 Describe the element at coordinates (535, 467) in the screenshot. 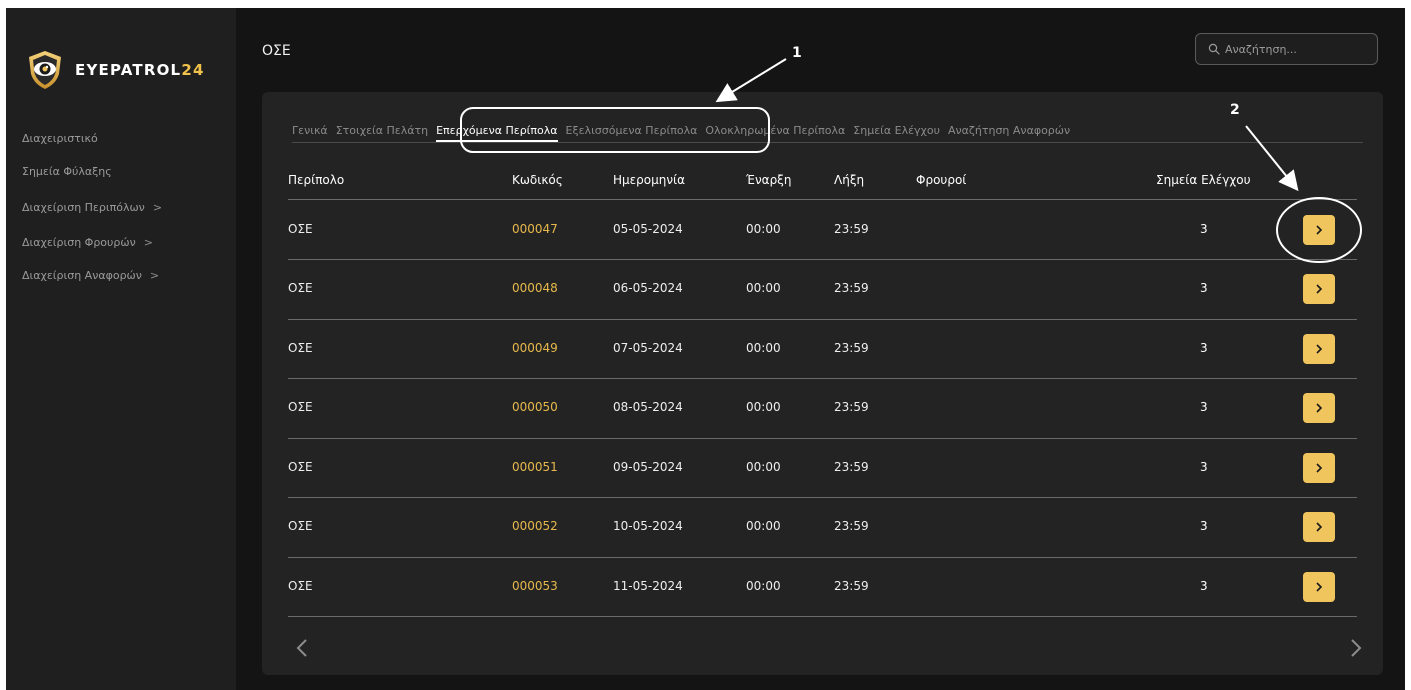

I see `table-cell-code: 000051` at that location.